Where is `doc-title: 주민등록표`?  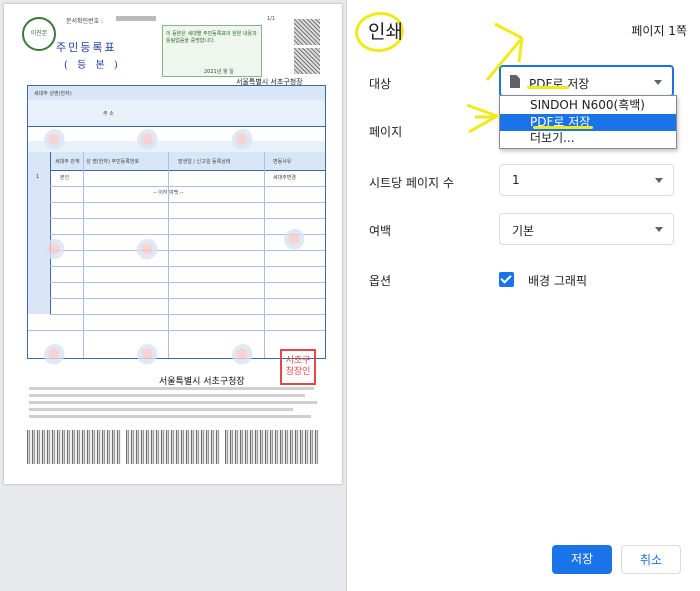
doc-title: 주민등록표 is located at coordinates (86, 47).